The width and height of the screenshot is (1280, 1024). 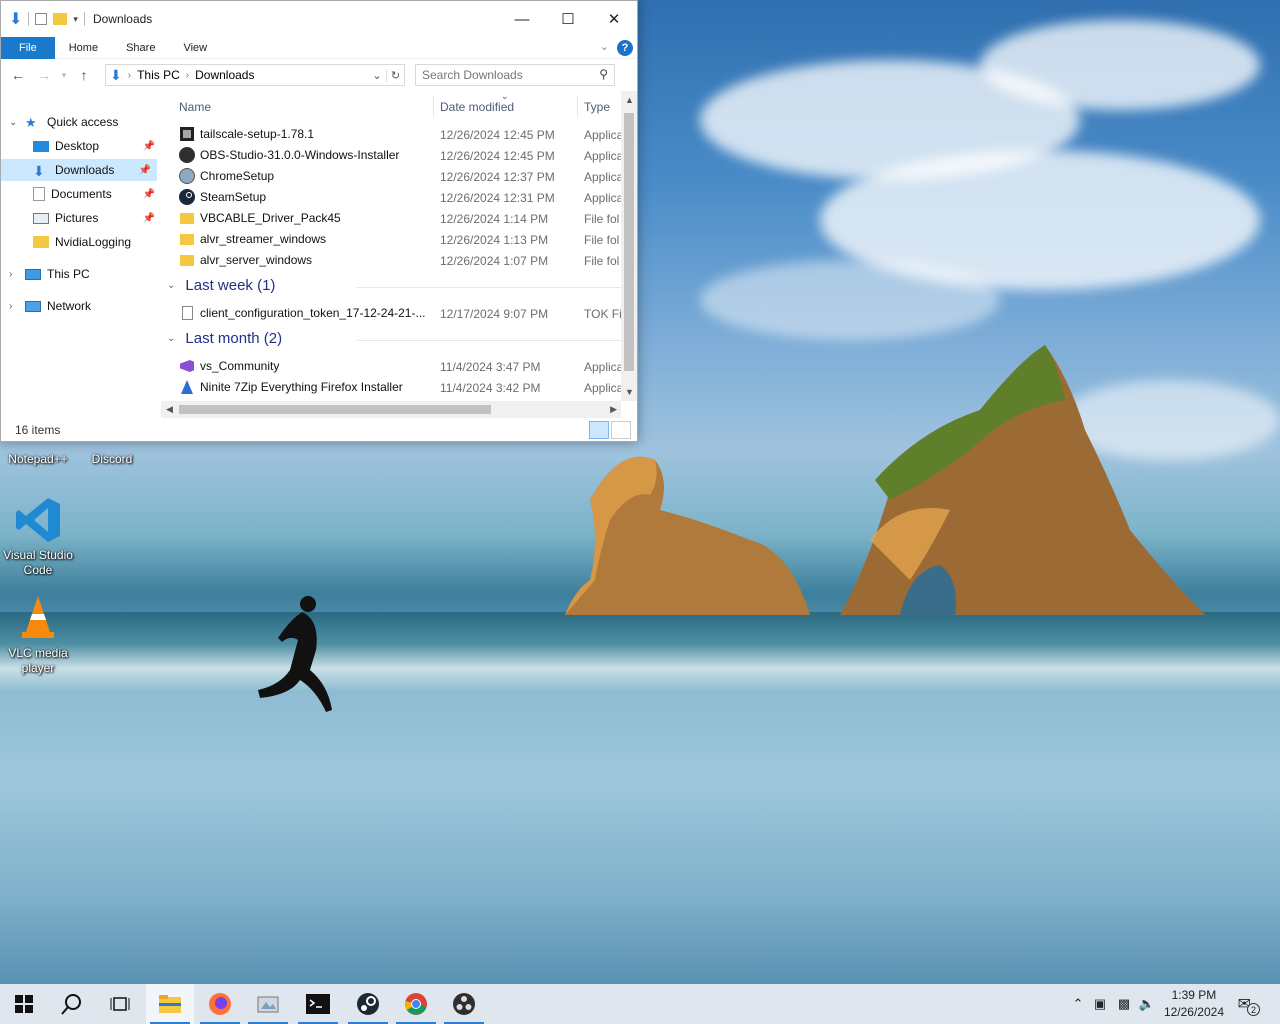 I want to click on tab-file: File, so click(x=28, y=47).